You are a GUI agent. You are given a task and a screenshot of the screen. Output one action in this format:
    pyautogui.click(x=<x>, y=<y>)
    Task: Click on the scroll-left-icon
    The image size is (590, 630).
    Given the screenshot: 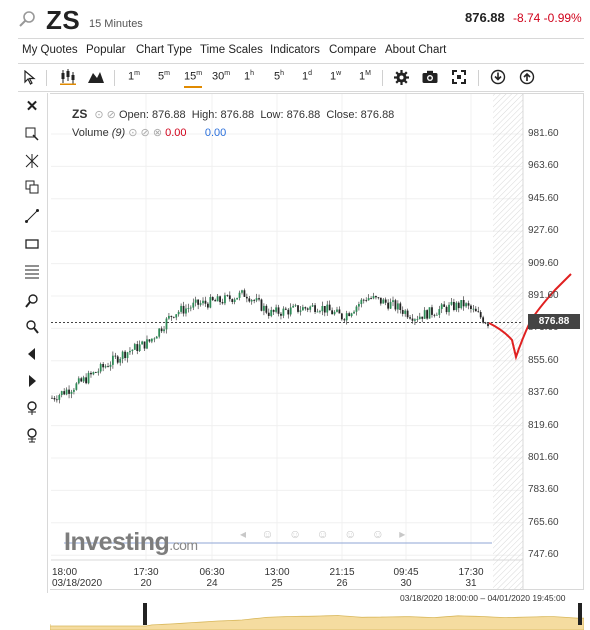 What is the action you would take?
    pyautogui.click(x=32, y=354)
    